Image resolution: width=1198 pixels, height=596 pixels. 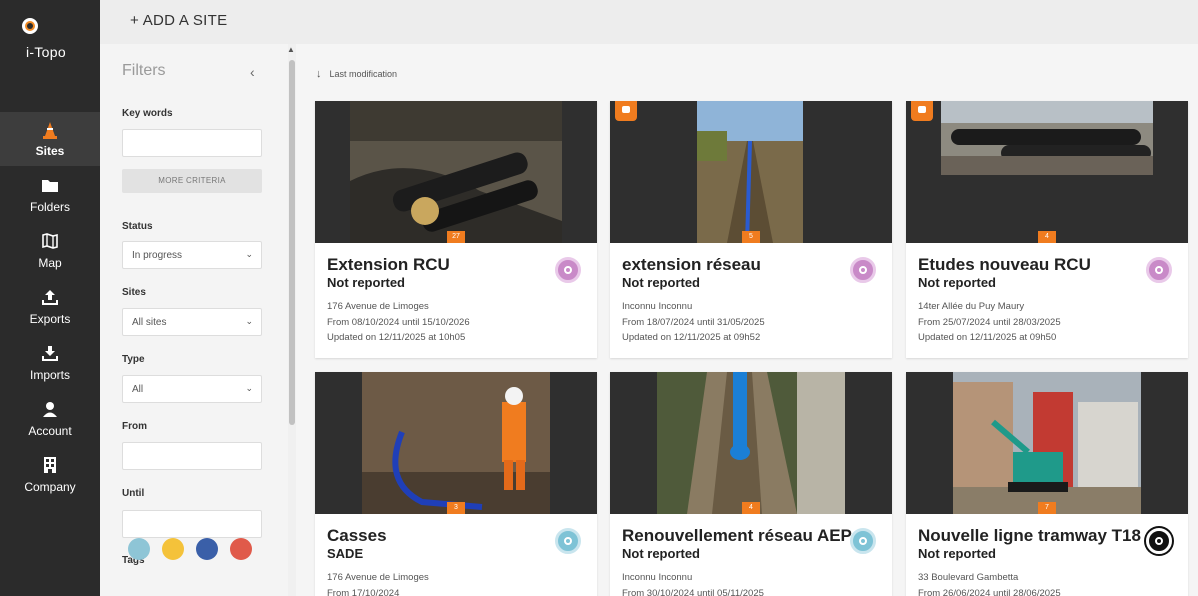 I want to click on app-logo: i-Topo, so click(x=53, y=43).